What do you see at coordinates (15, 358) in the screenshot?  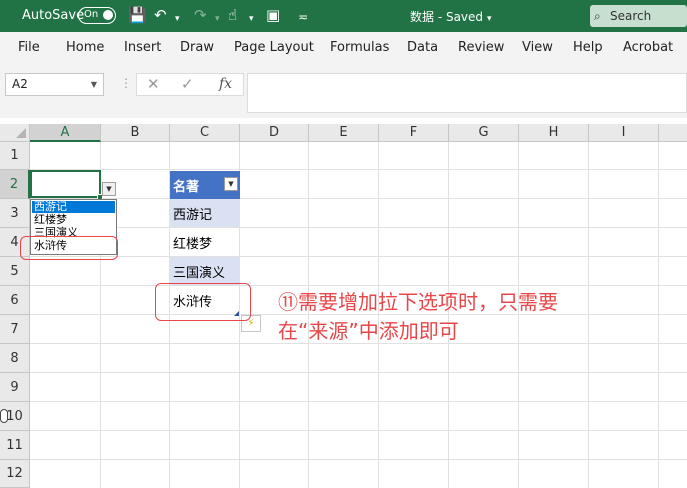 I see `row-header-8: 8` at bounding box center [15, 358].